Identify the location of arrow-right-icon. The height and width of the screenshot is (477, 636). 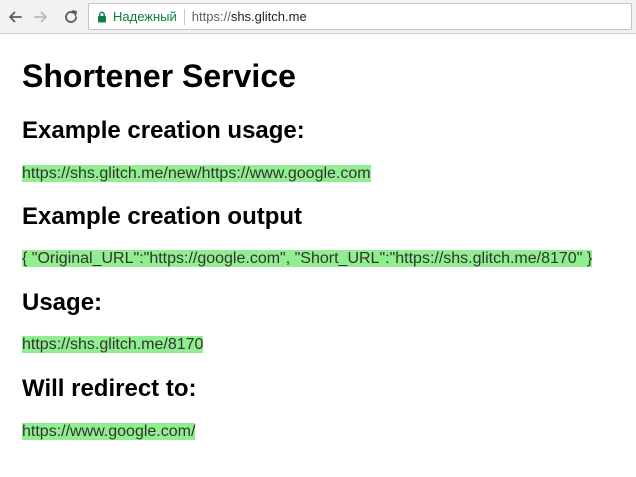
(41, 17).